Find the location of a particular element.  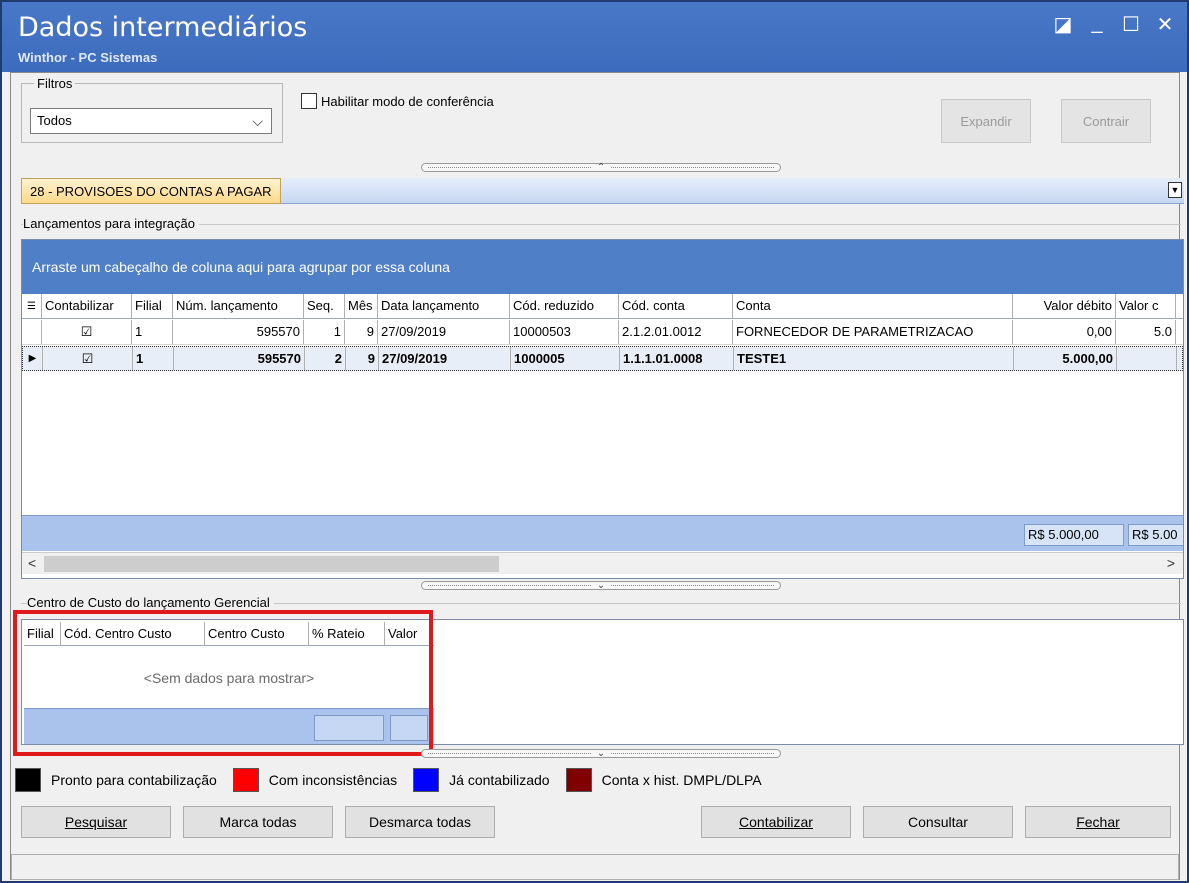

unmark-all-label: Desmarca todas is located at coordinates (420, 822).